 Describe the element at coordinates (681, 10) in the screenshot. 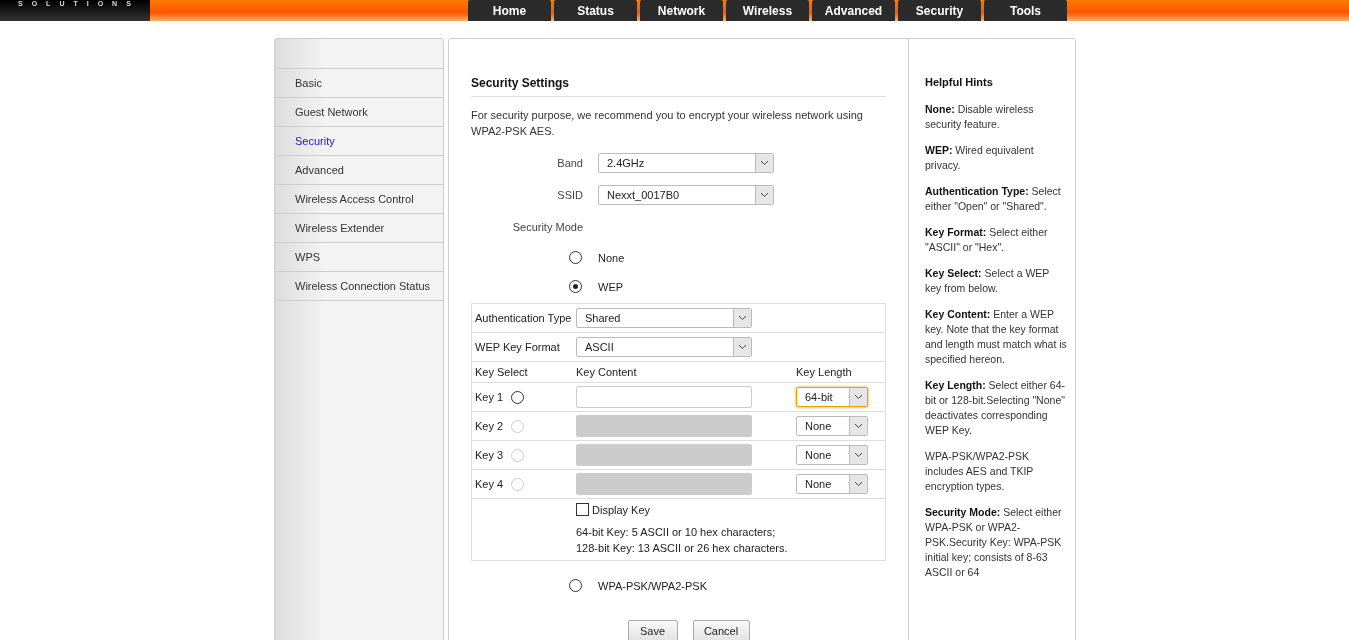

I see `nav-tab: Network` at that location.